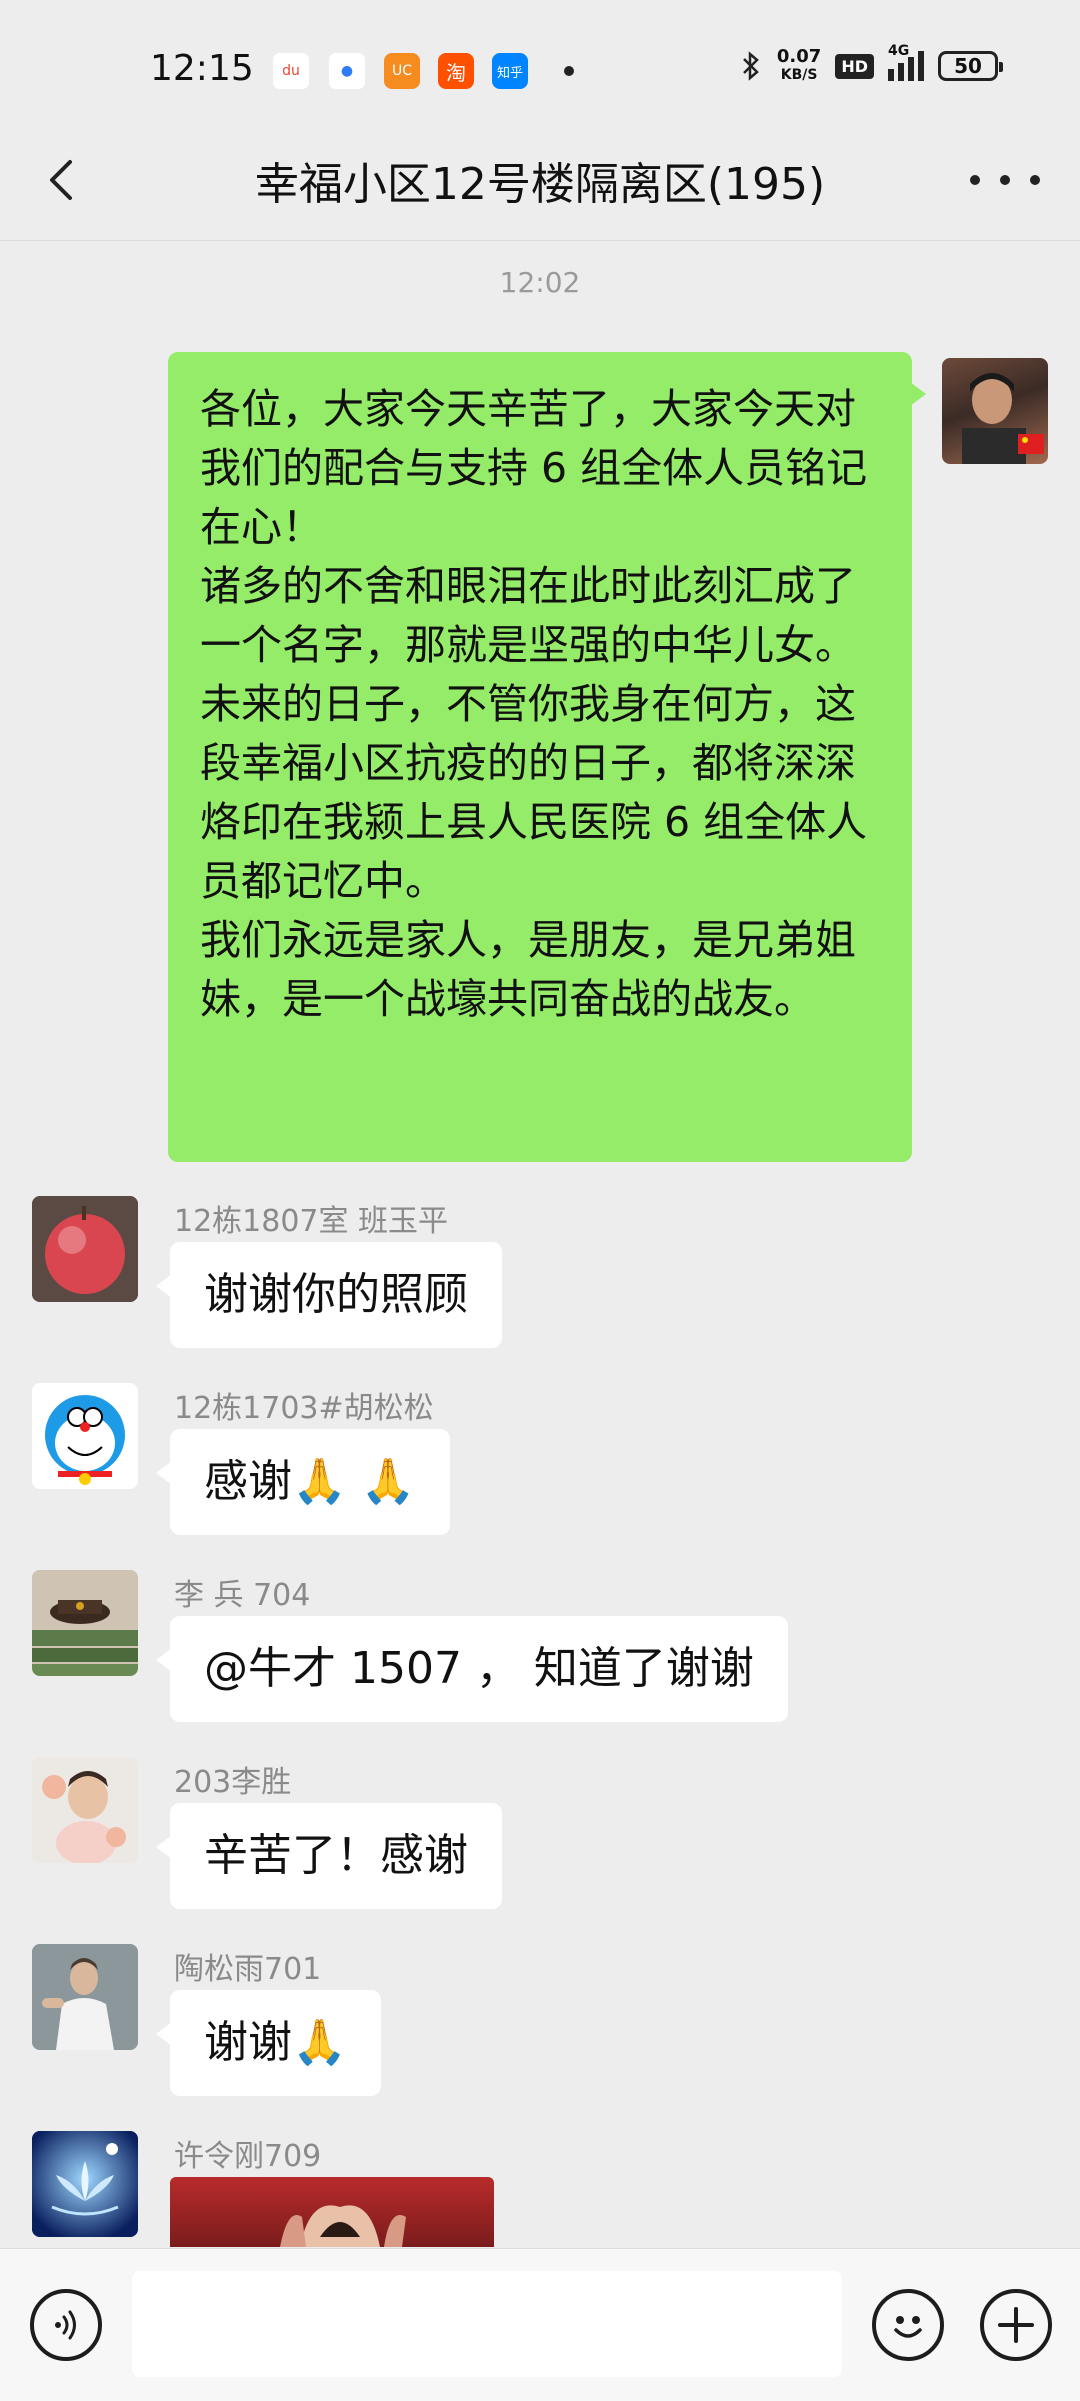 The height and width of the screenshot is (2401, 1080). Describe the element at coordinates (268, 2043) in the screenshot. I see `incoming-message-bubble: 谢谢🙏` at that location.